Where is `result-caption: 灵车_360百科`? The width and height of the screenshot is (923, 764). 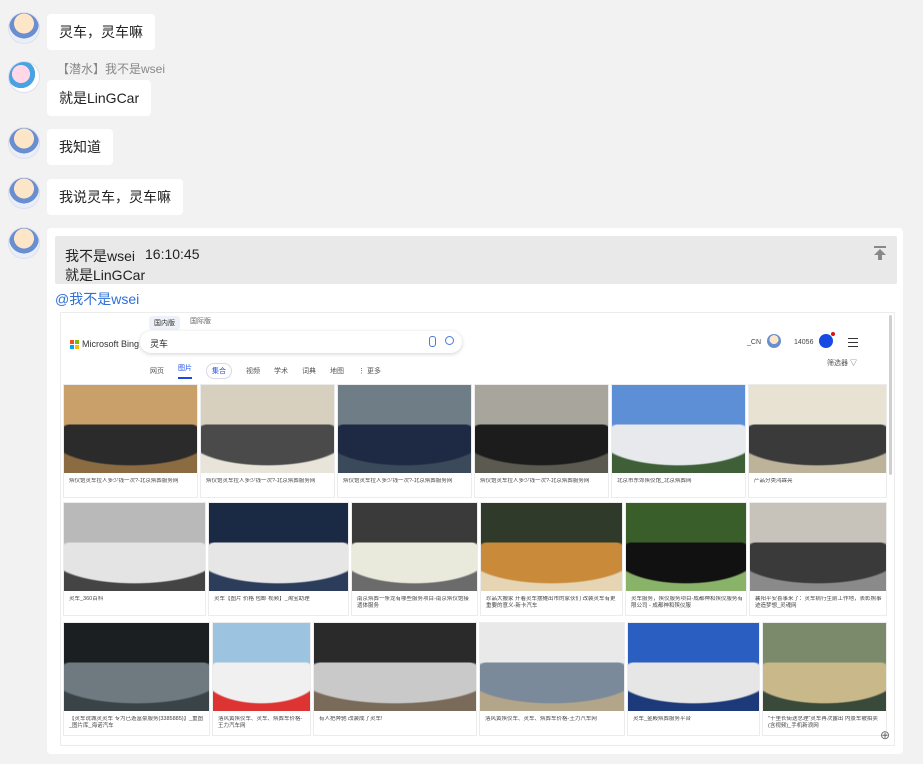 result-caption: 灵车_360百科 is located at coordinates (135, 604).